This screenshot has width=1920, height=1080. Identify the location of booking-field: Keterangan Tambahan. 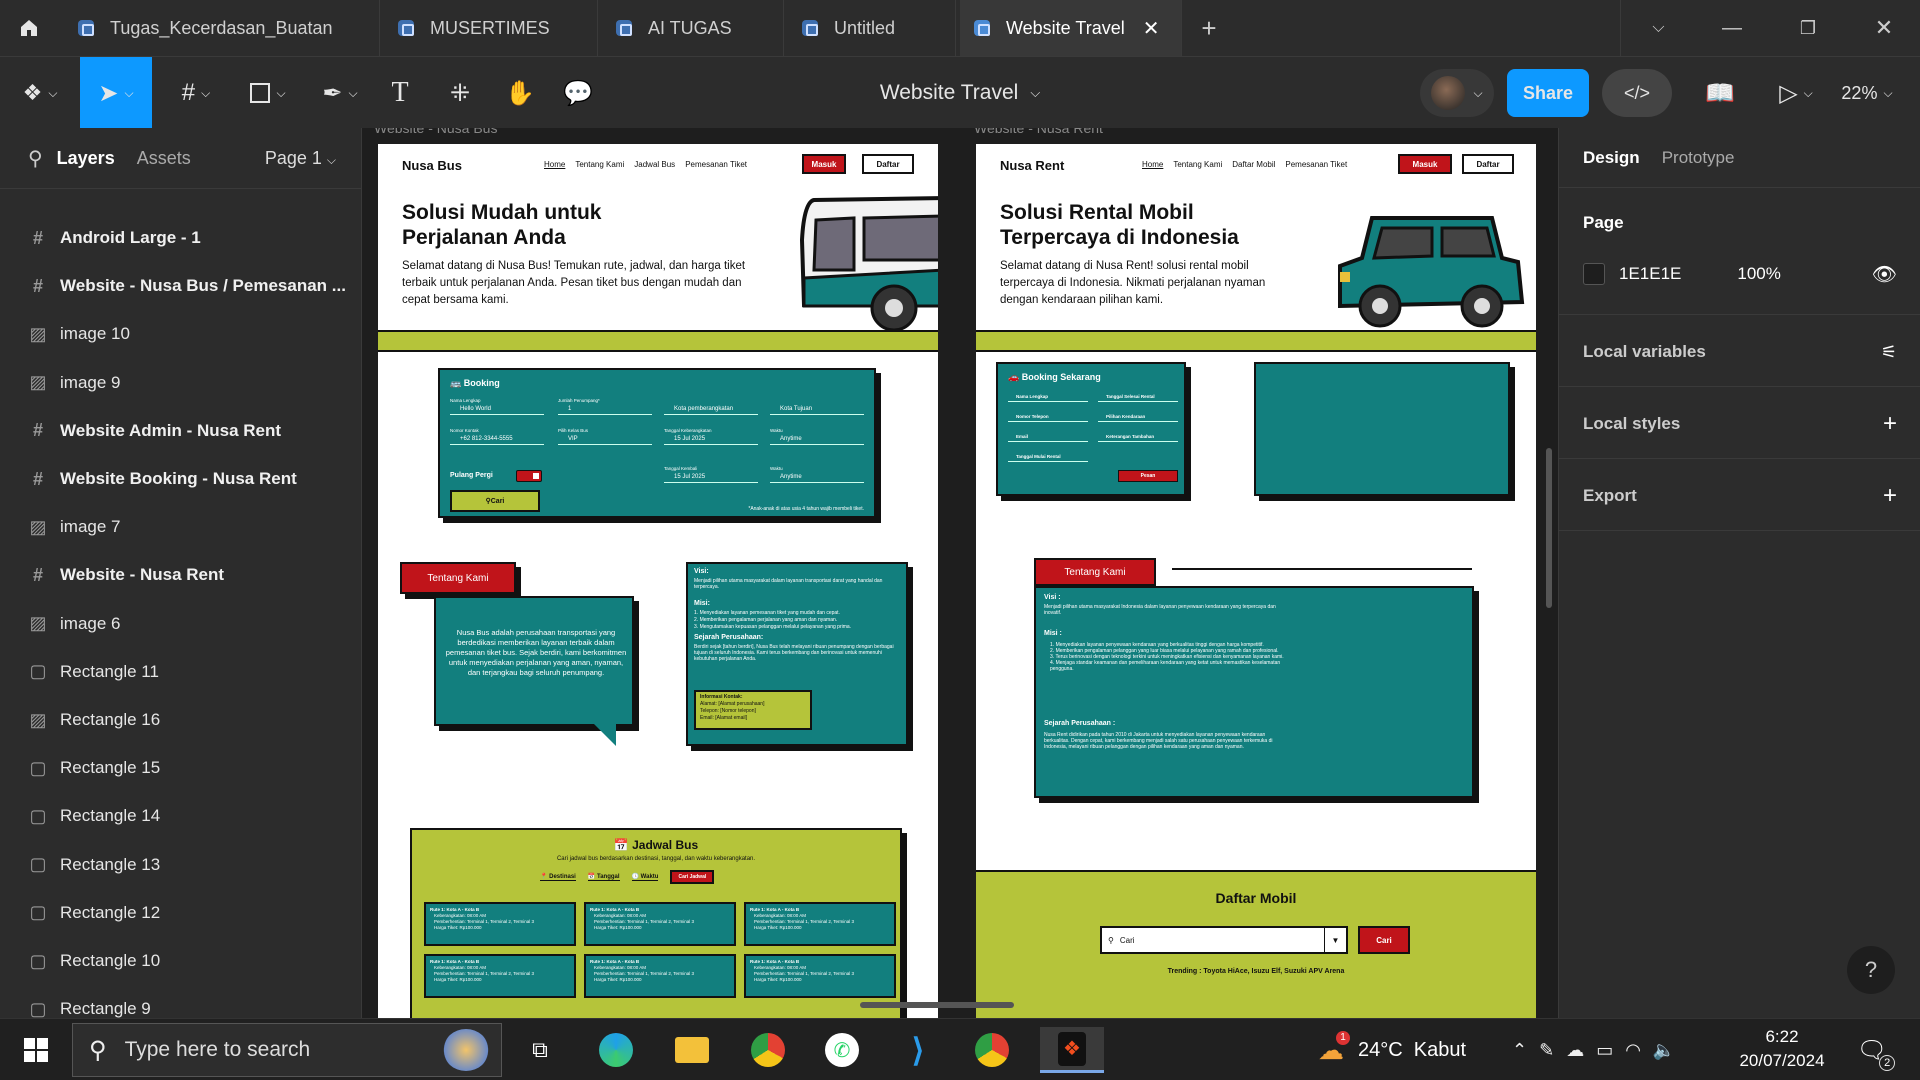
(1138, 438).